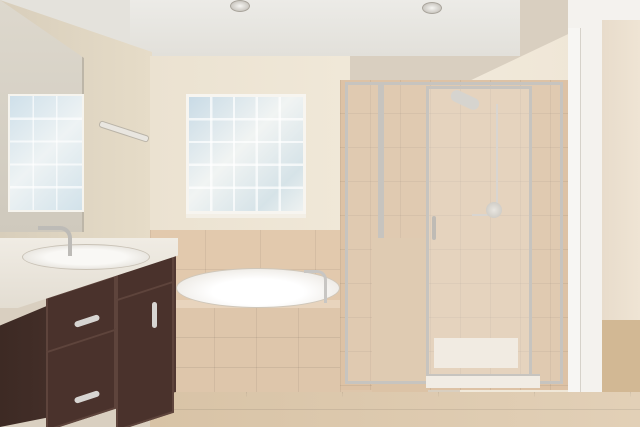 The width and height of the screenshot is (640, 427). I want to click on shower-door-handle, so click(434, 228).